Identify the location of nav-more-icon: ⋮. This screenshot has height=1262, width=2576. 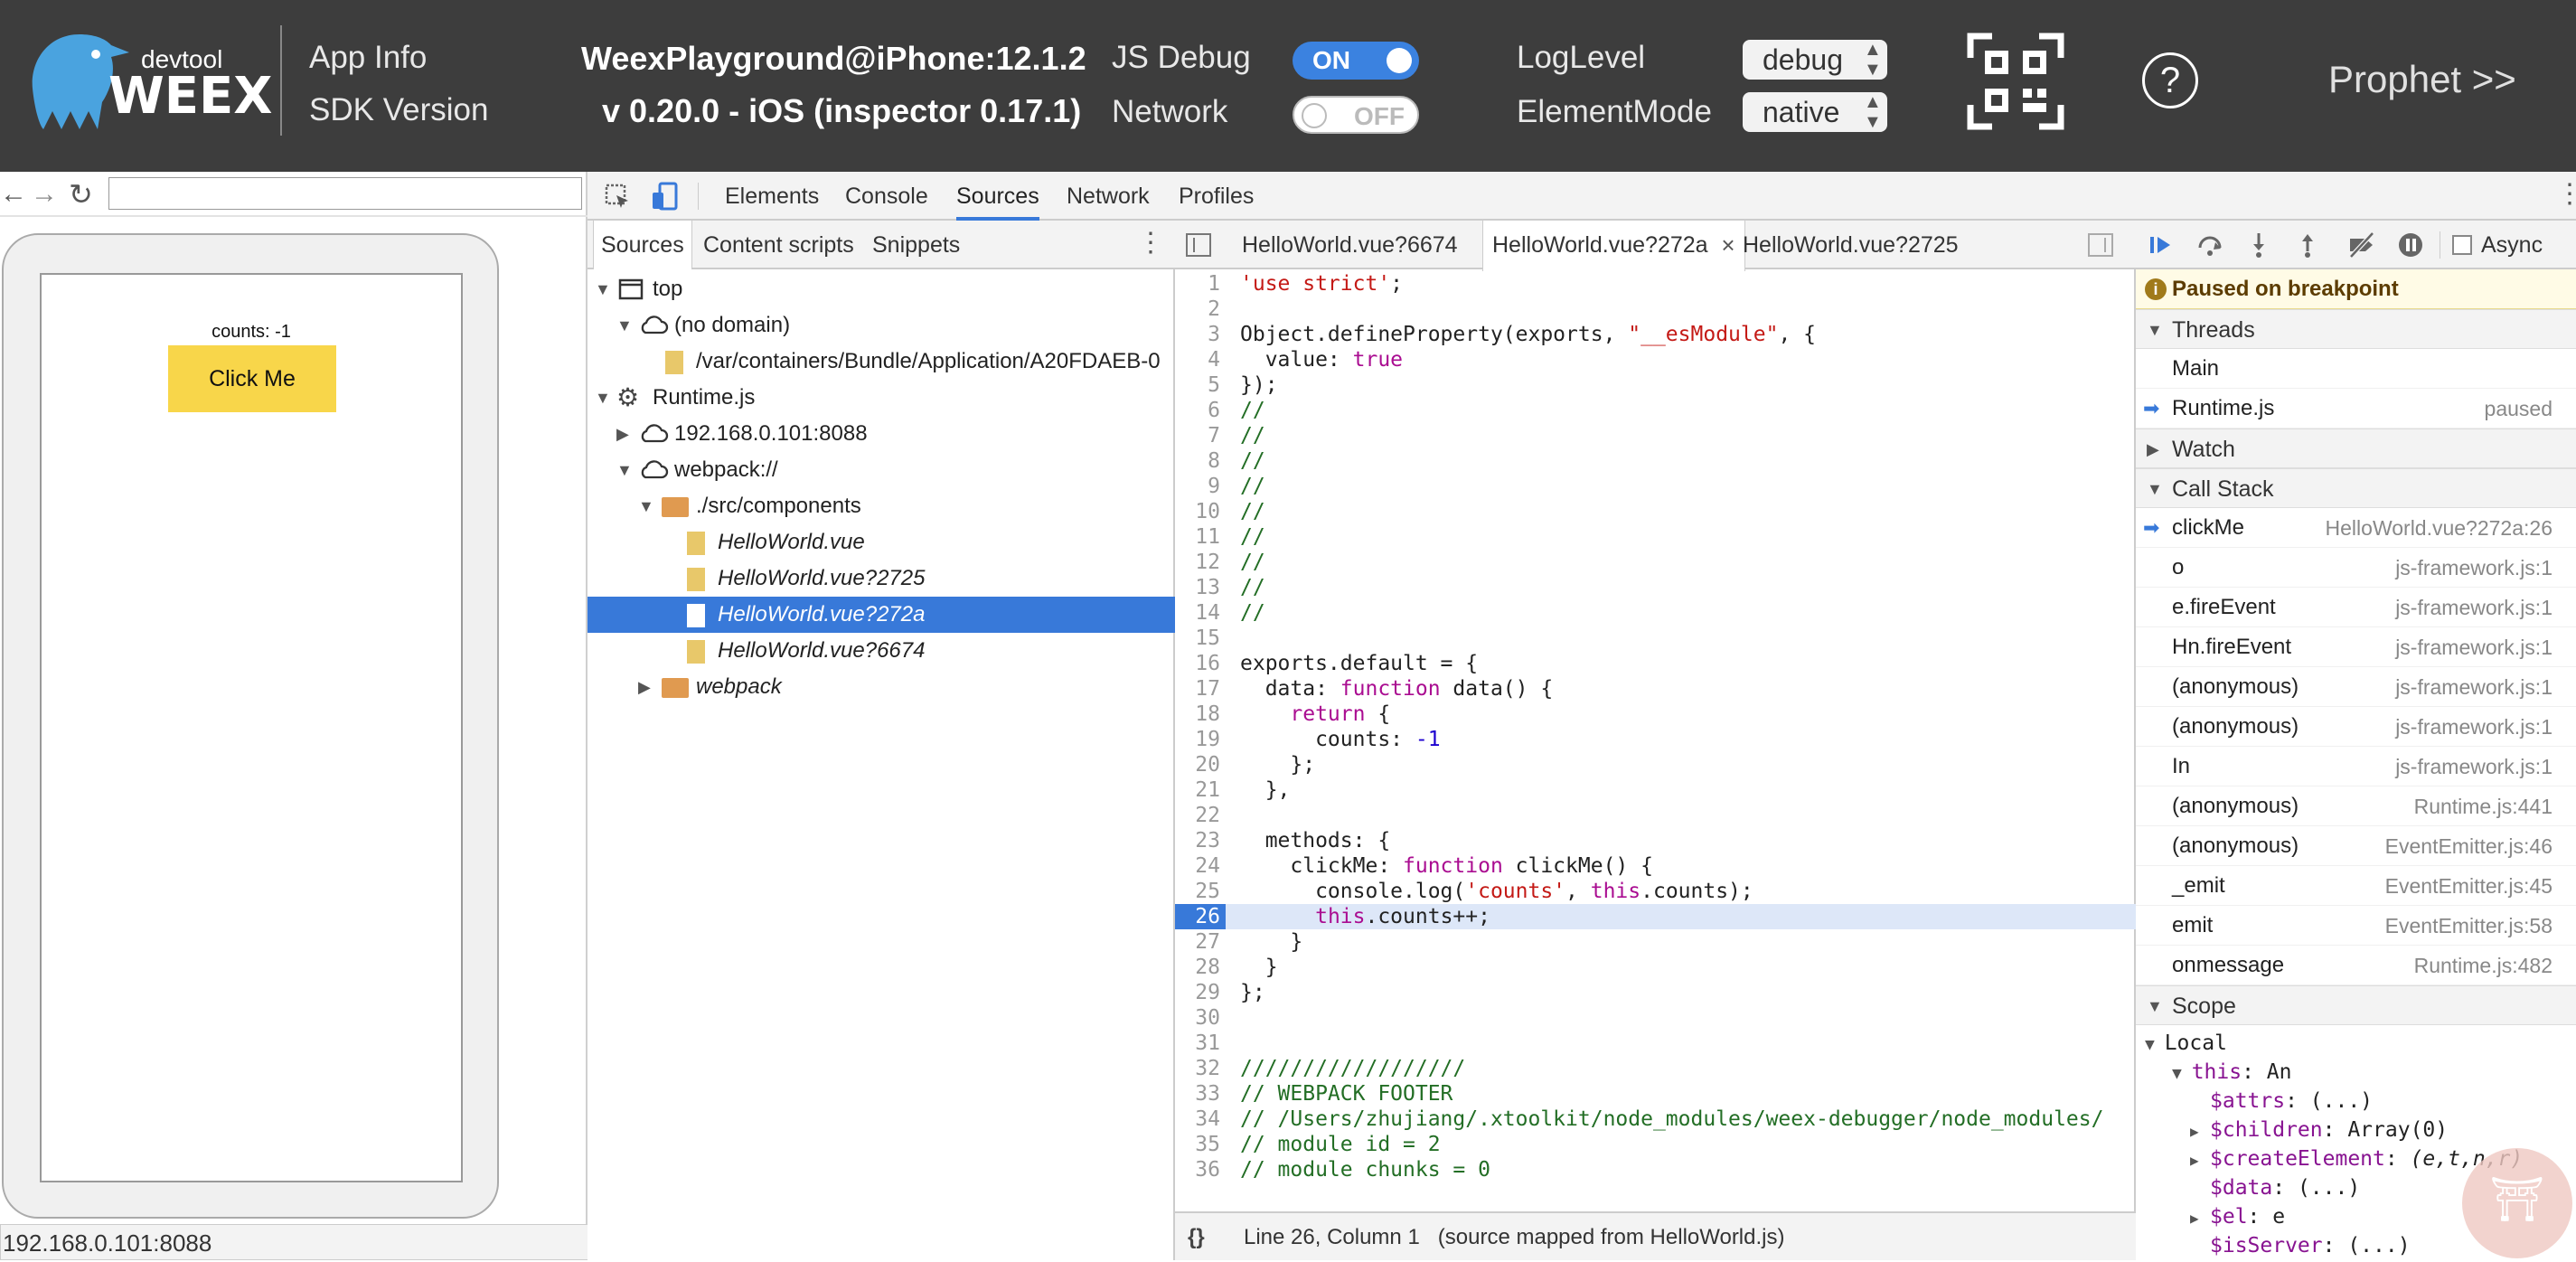
(1150, 245).